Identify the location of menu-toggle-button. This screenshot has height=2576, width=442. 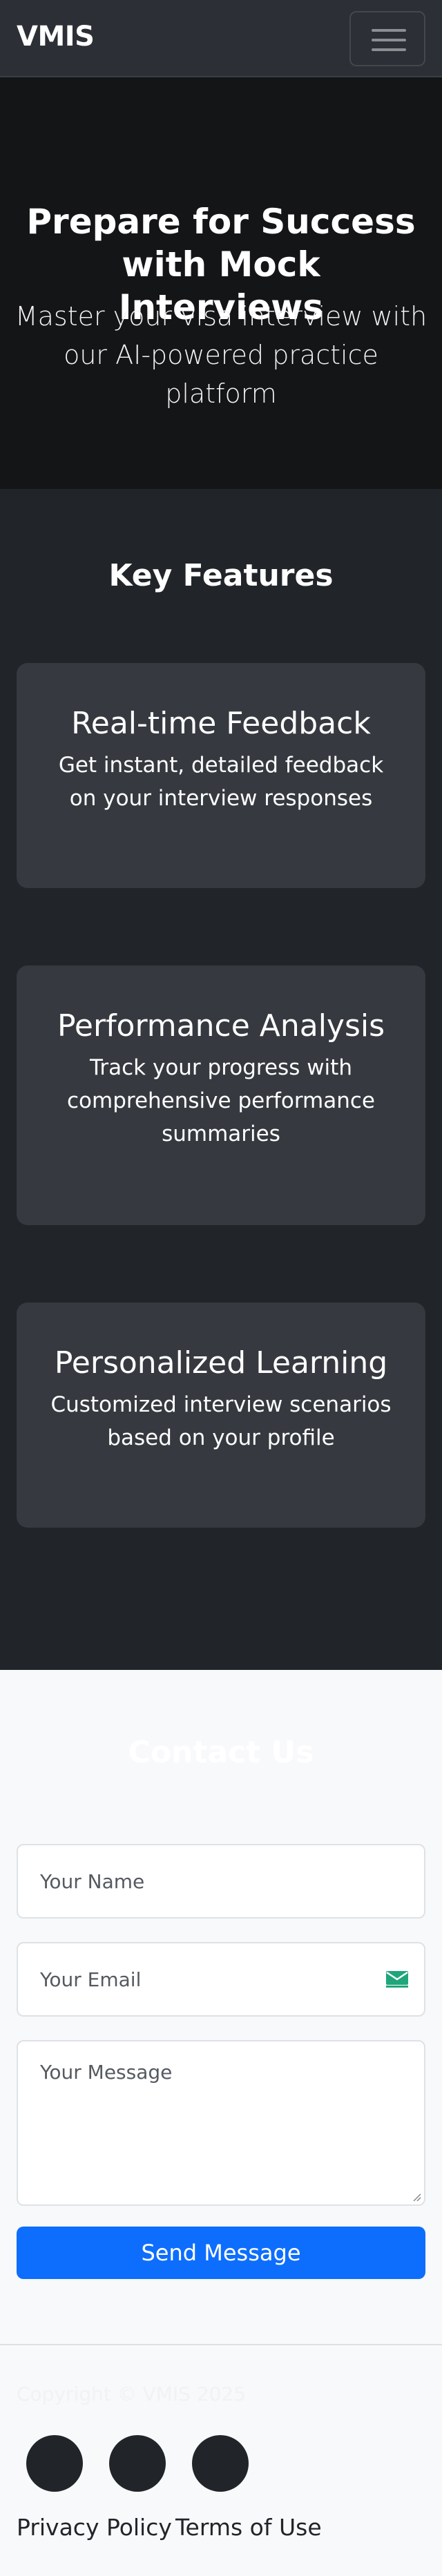
(387, 38).